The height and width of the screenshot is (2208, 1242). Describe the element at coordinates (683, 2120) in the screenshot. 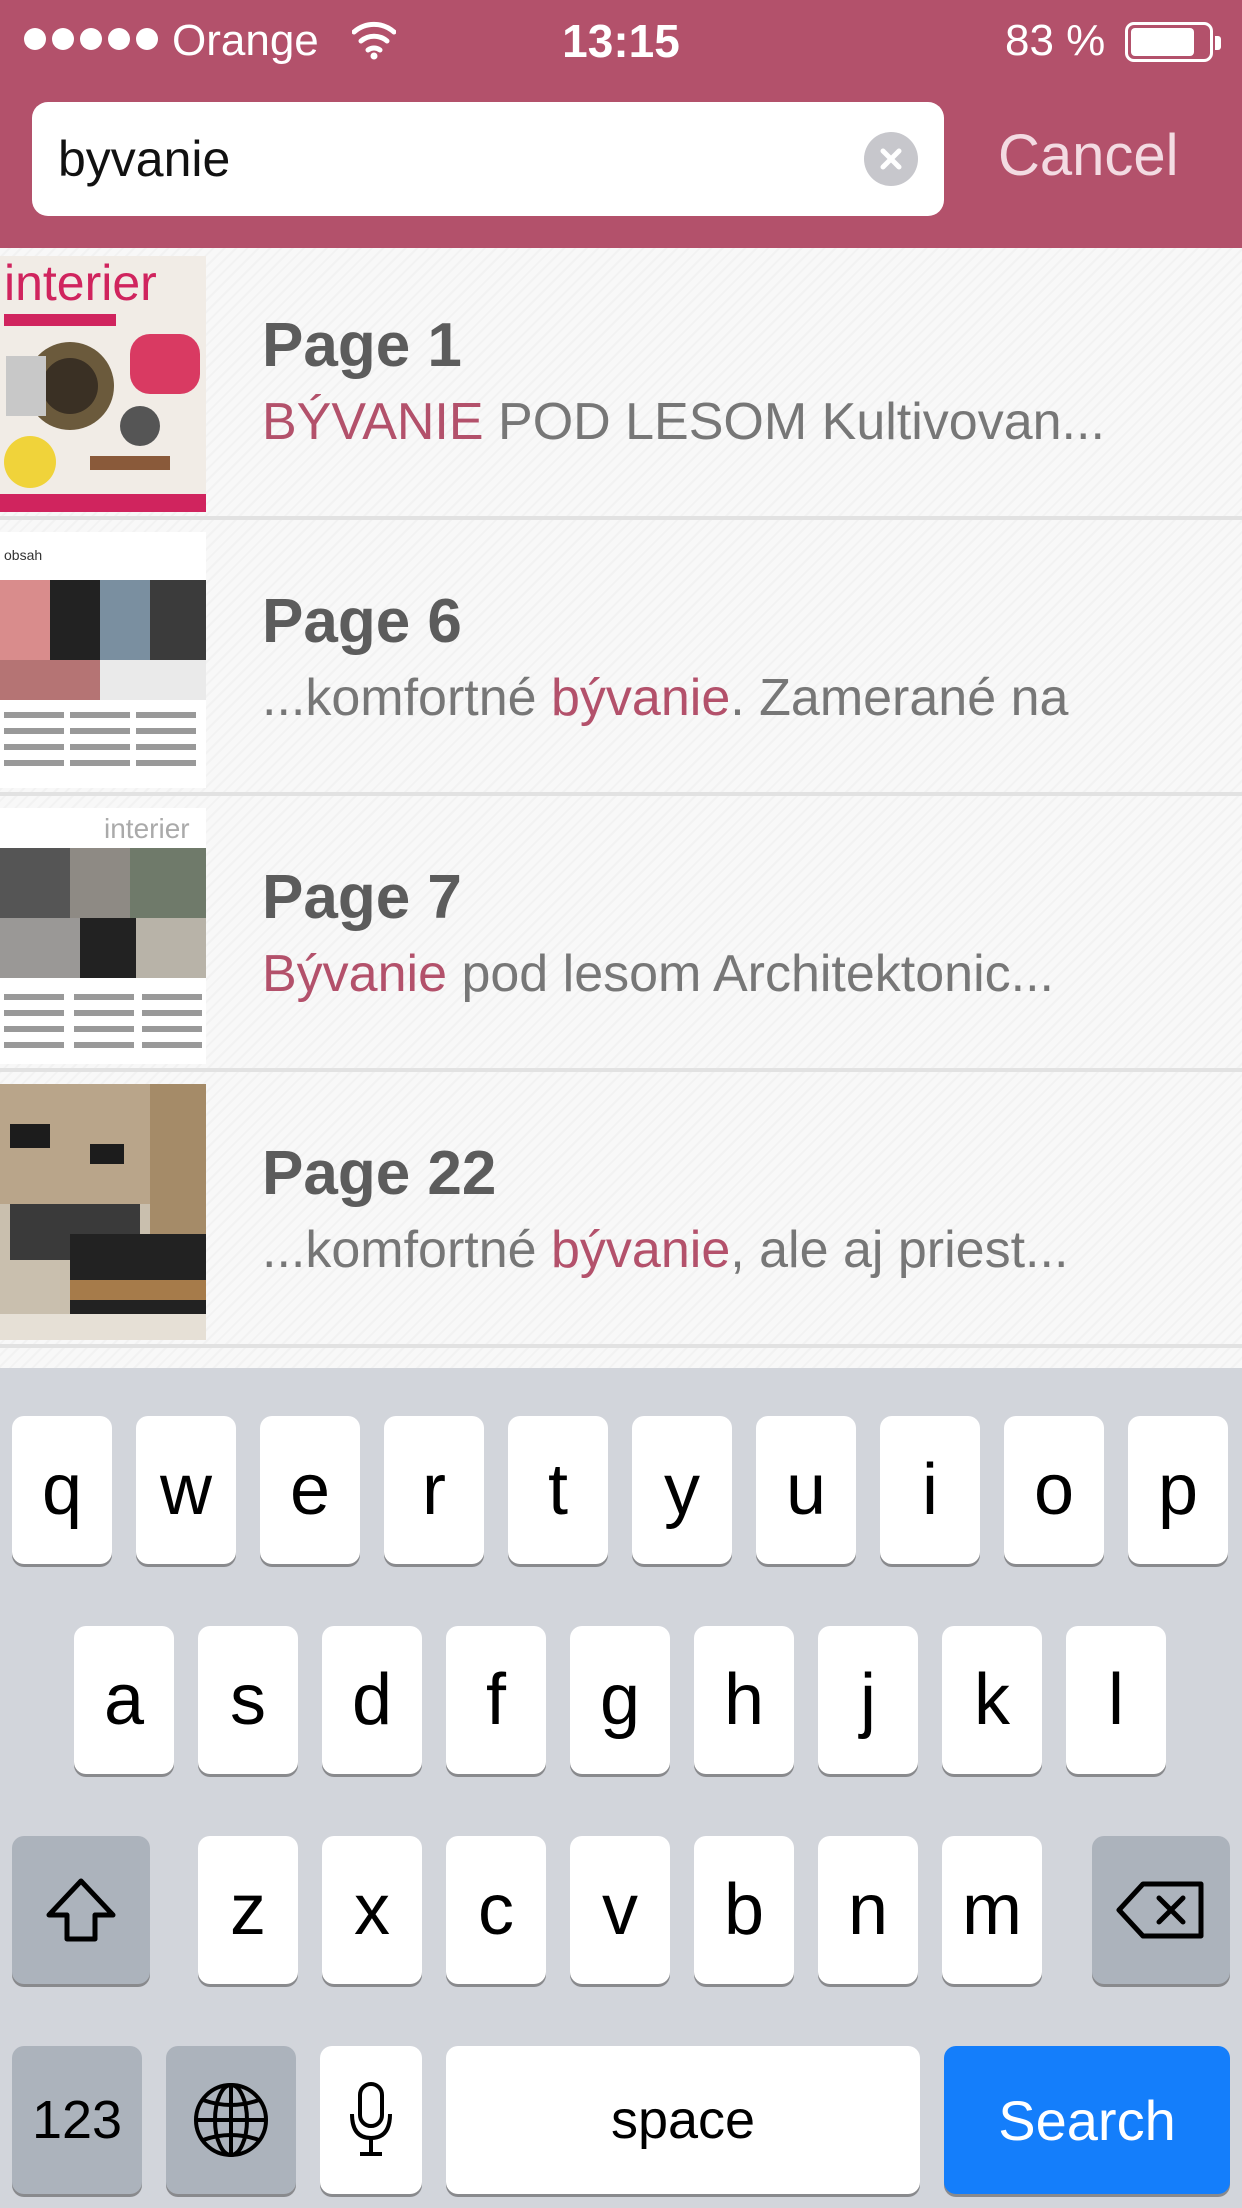

I see `space-key: space` at that location.